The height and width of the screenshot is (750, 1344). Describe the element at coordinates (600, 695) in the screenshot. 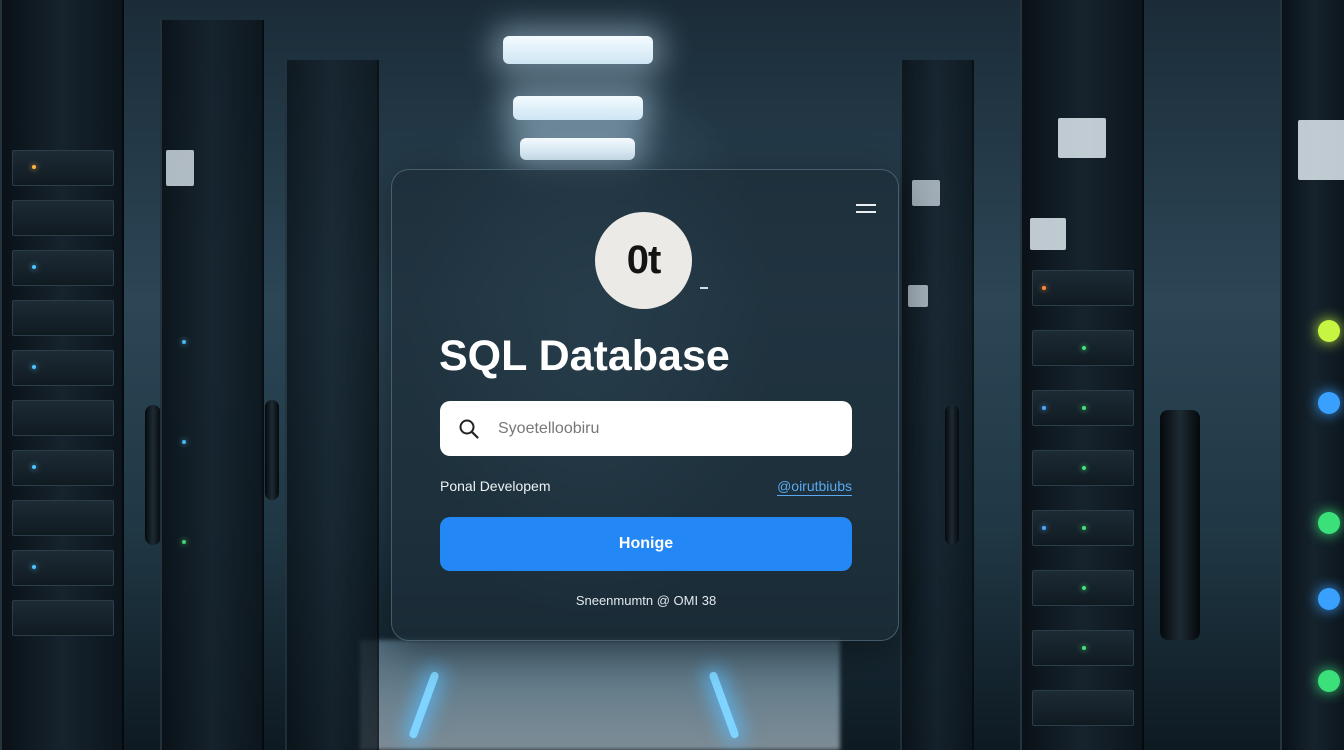

I see `corridor-floor` at that location.